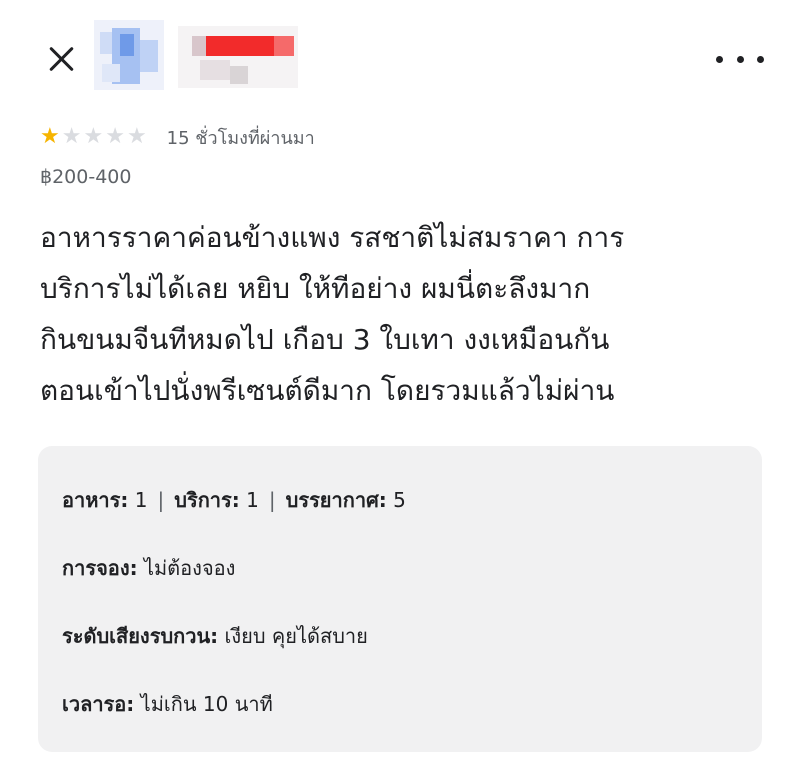 The width and height of the screenshot is (800, 784). I want to click on food-value: 1, so click(141, 500).